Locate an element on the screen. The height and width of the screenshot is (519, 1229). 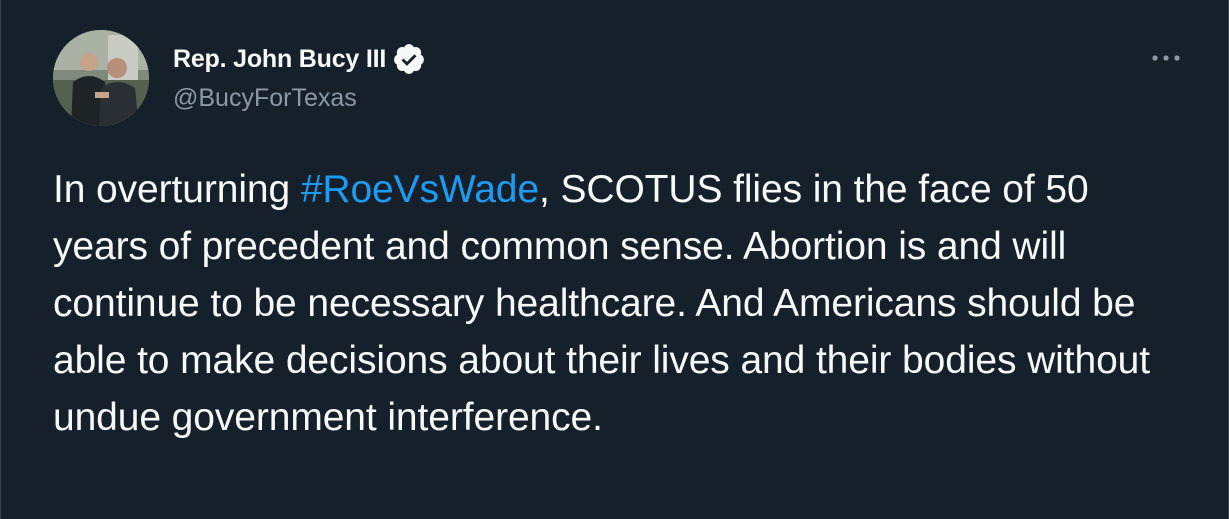
avatar is located at coordinates (101, 78).